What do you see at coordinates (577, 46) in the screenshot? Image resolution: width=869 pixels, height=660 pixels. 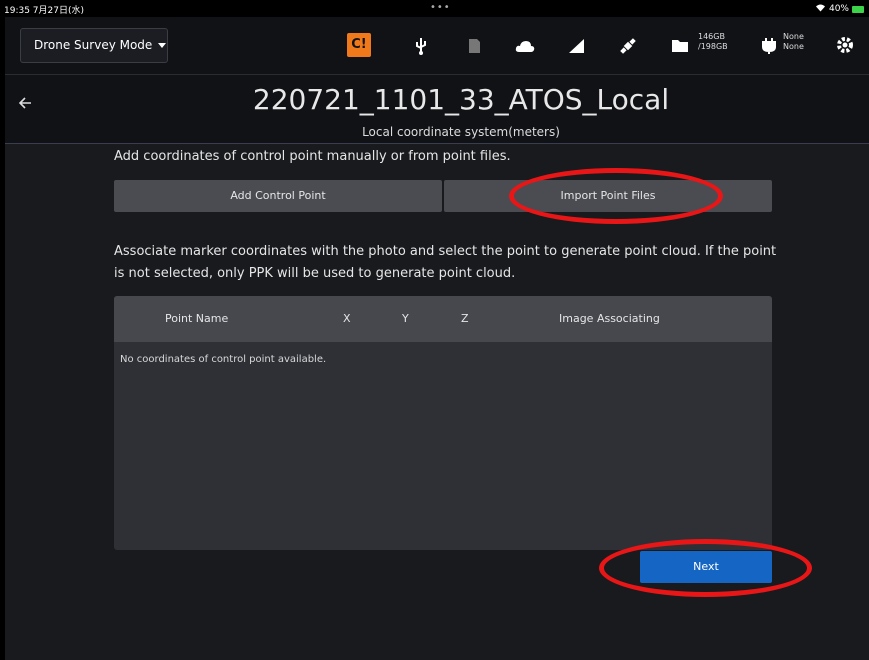 I see `signal-icon` at bounding box center [577, 46].